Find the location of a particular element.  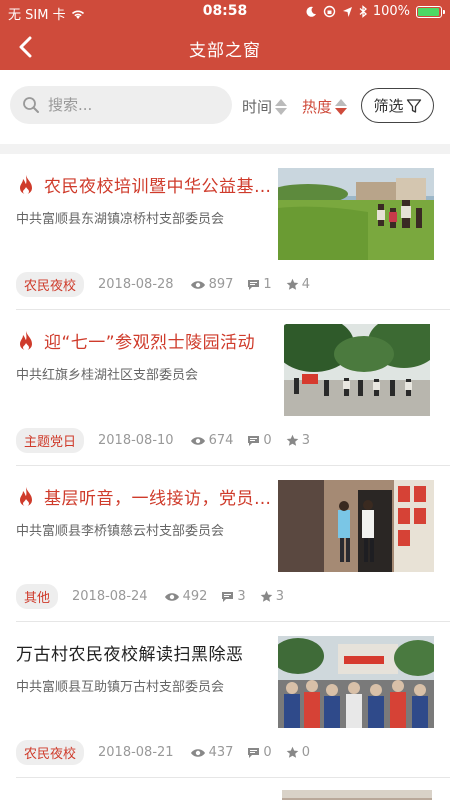

stars-stat: 4 is located at coordinates (298, 284).